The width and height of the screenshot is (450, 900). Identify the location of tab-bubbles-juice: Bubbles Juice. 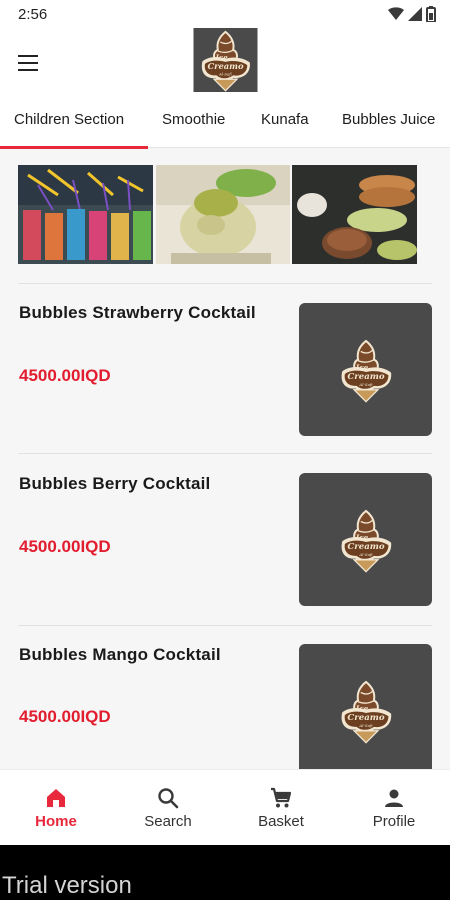
(388, 122).